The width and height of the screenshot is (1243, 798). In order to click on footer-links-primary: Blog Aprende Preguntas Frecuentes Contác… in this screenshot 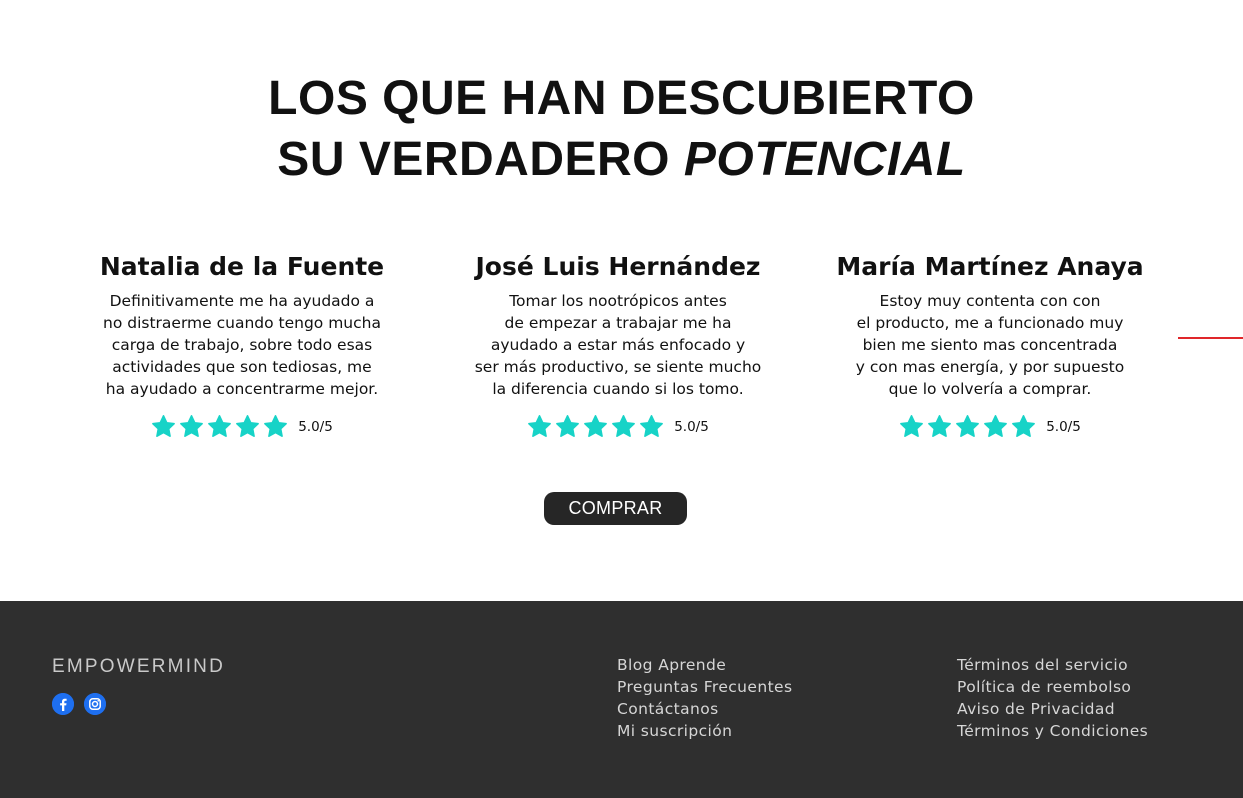, I will do `click(704, 698)`.